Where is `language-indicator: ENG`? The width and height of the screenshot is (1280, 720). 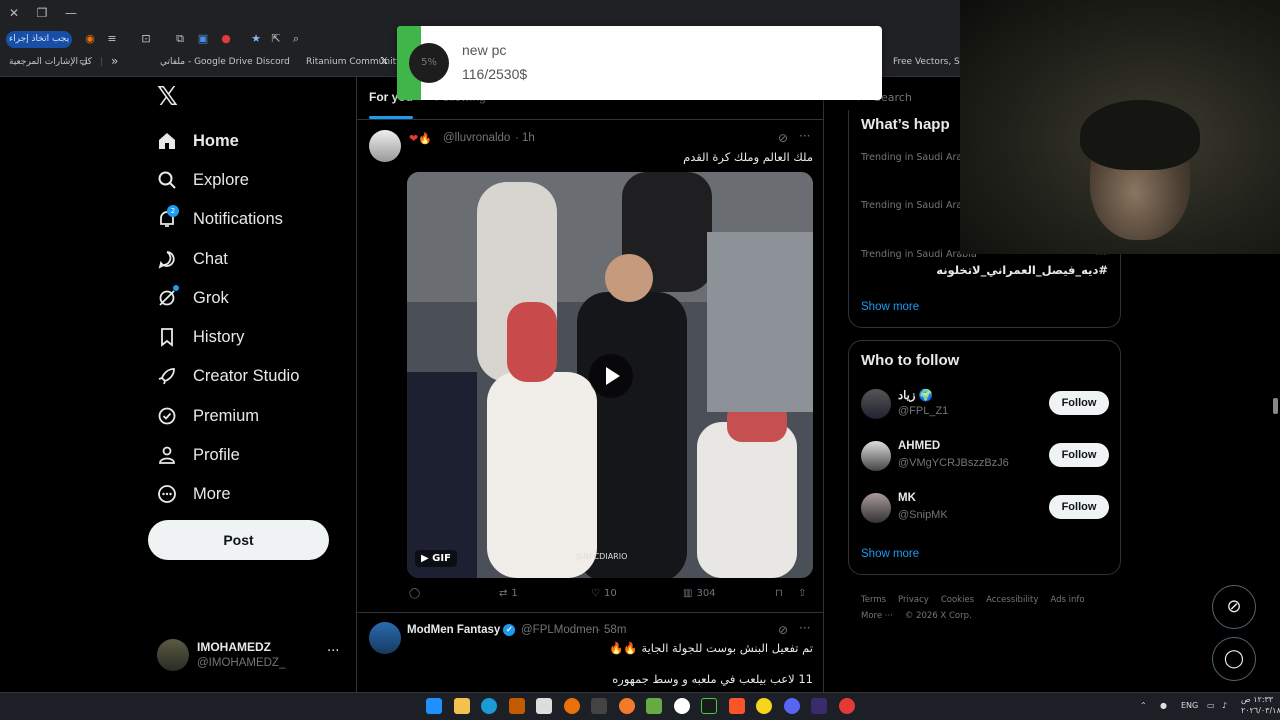 language-indicator: ENG is located at coordinates (1189, 705).